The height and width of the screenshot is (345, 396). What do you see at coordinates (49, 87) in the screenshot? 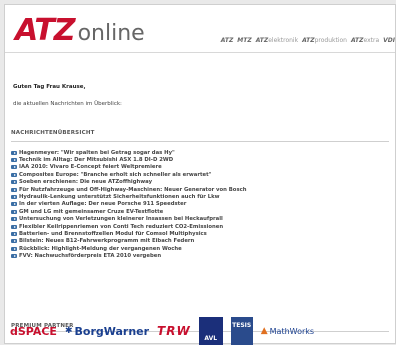
I see `greeting: Guten Tag Frau Krause,` at bounding box center [49, 87].